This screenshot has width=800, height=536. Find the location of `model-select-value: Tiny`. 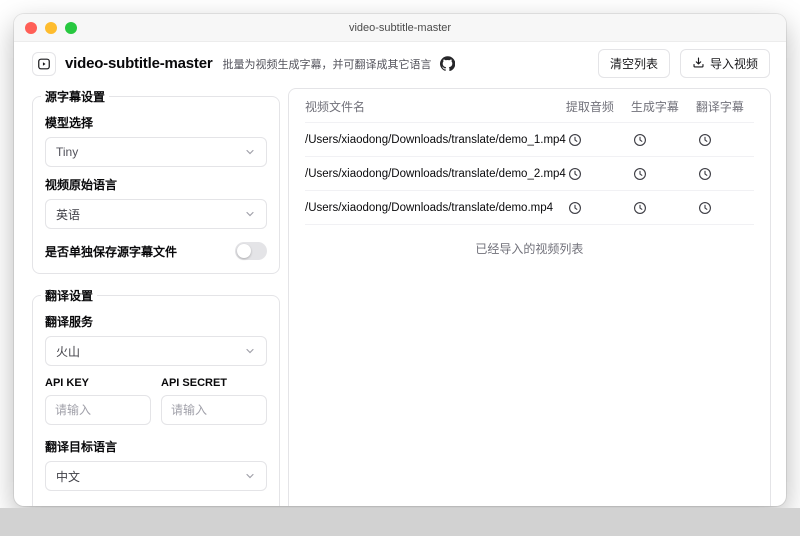

model-select-value: Tiny is located at coordinates (67, 152).